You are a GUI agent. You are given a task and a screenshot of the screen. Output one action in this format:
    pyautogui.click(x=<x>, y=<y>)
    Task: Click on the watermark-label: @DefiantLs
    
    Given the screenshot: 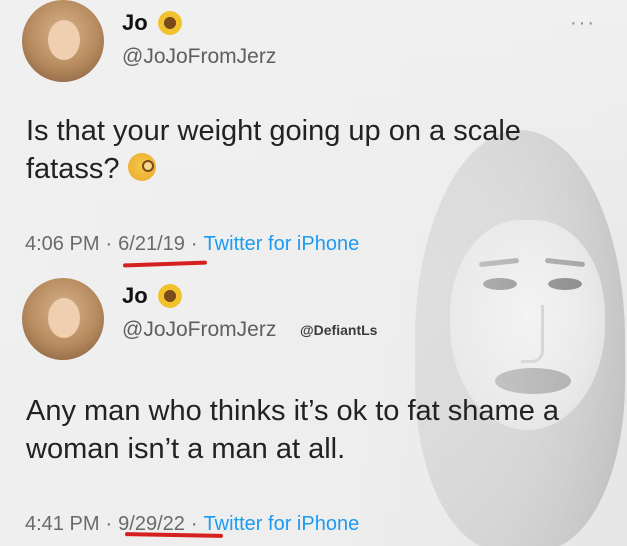 What is the action you would take?
    pyautogui.click(x=339, y=330)
    